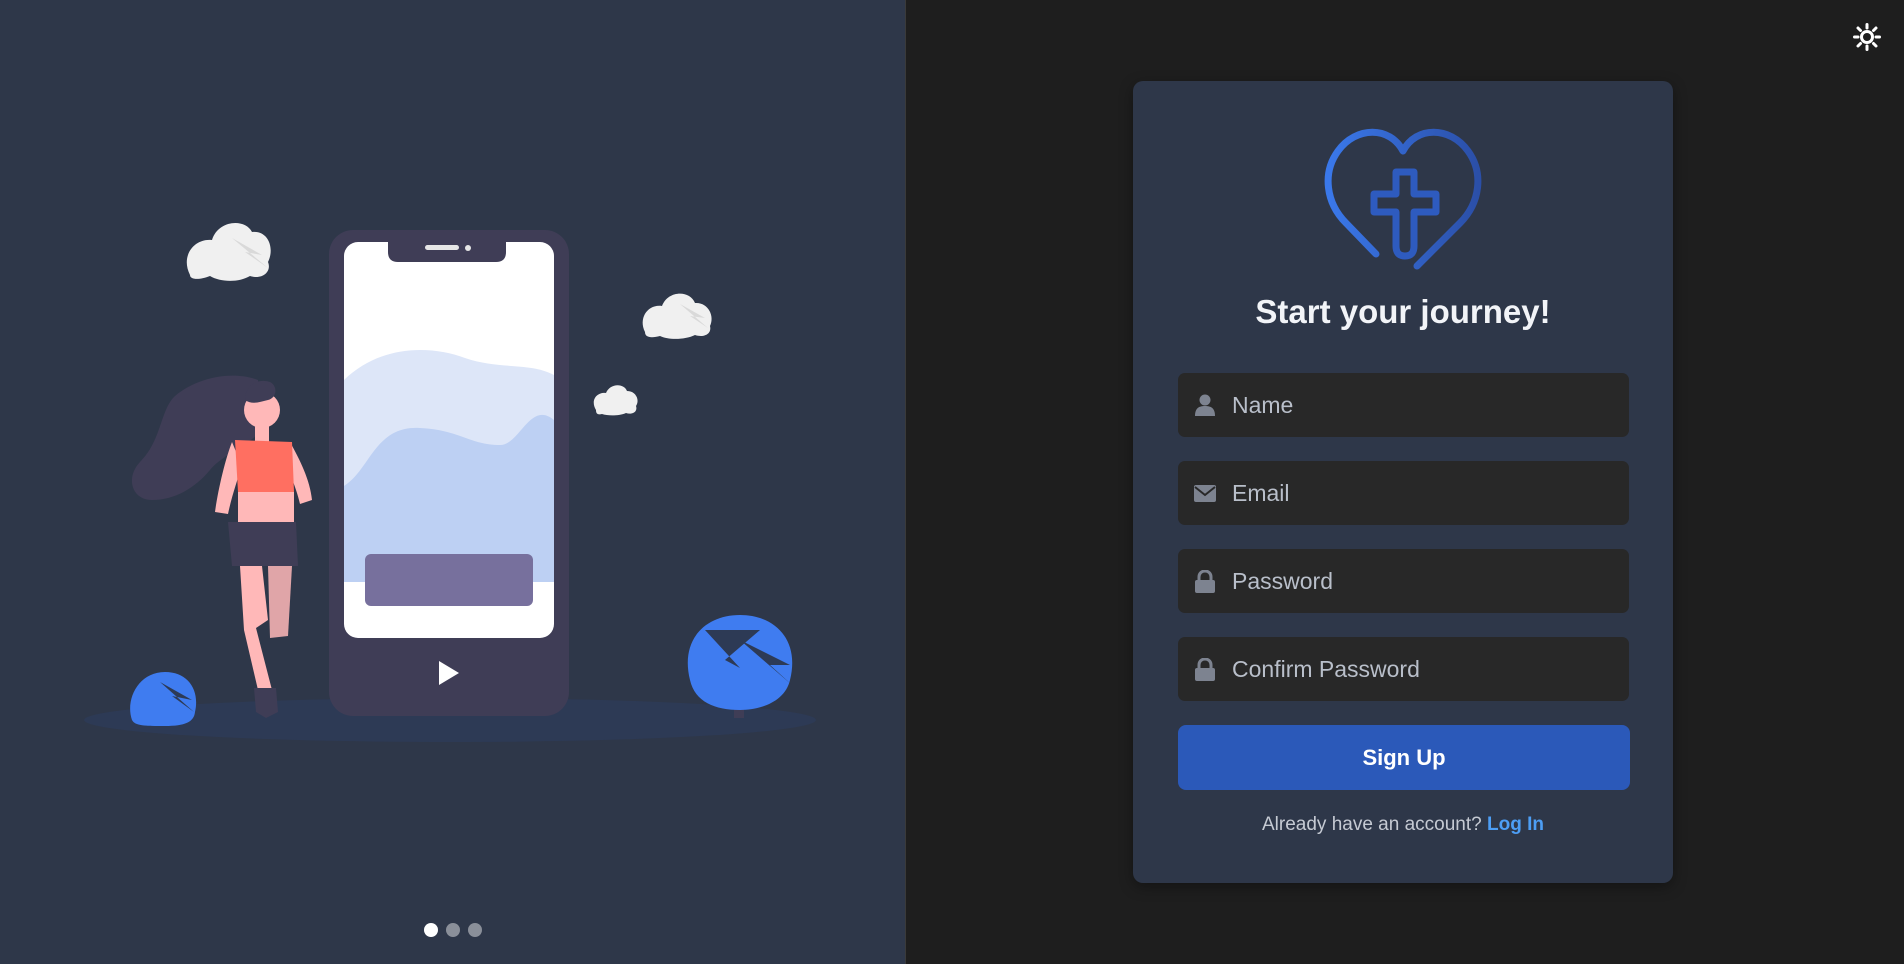 The width and height of the screenshot is (1904, 964). I want to click on heart-cross-icon, so click(1403, 199).